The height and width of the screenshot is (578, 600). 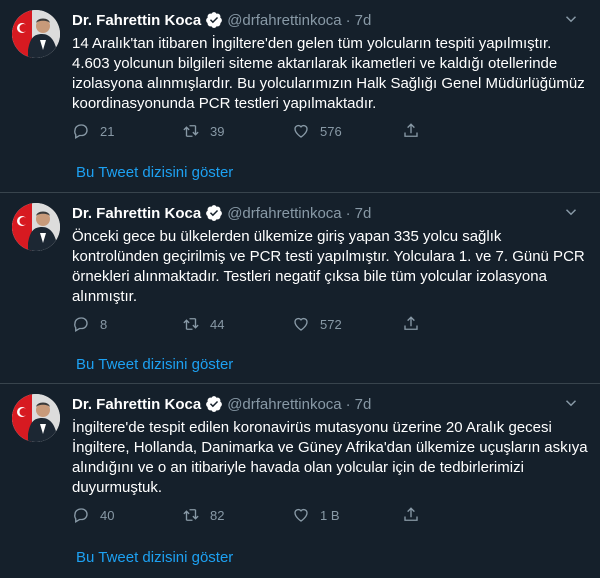 I want to click on retweet-count: 44, so click(x=217, y=324).